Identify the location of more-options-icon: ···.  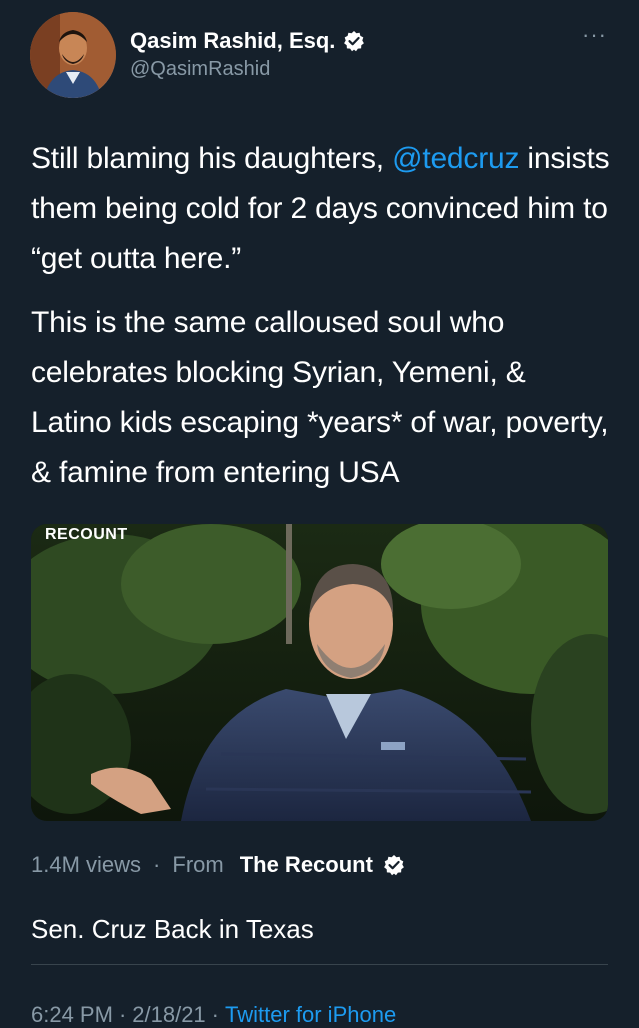
(594, 35).